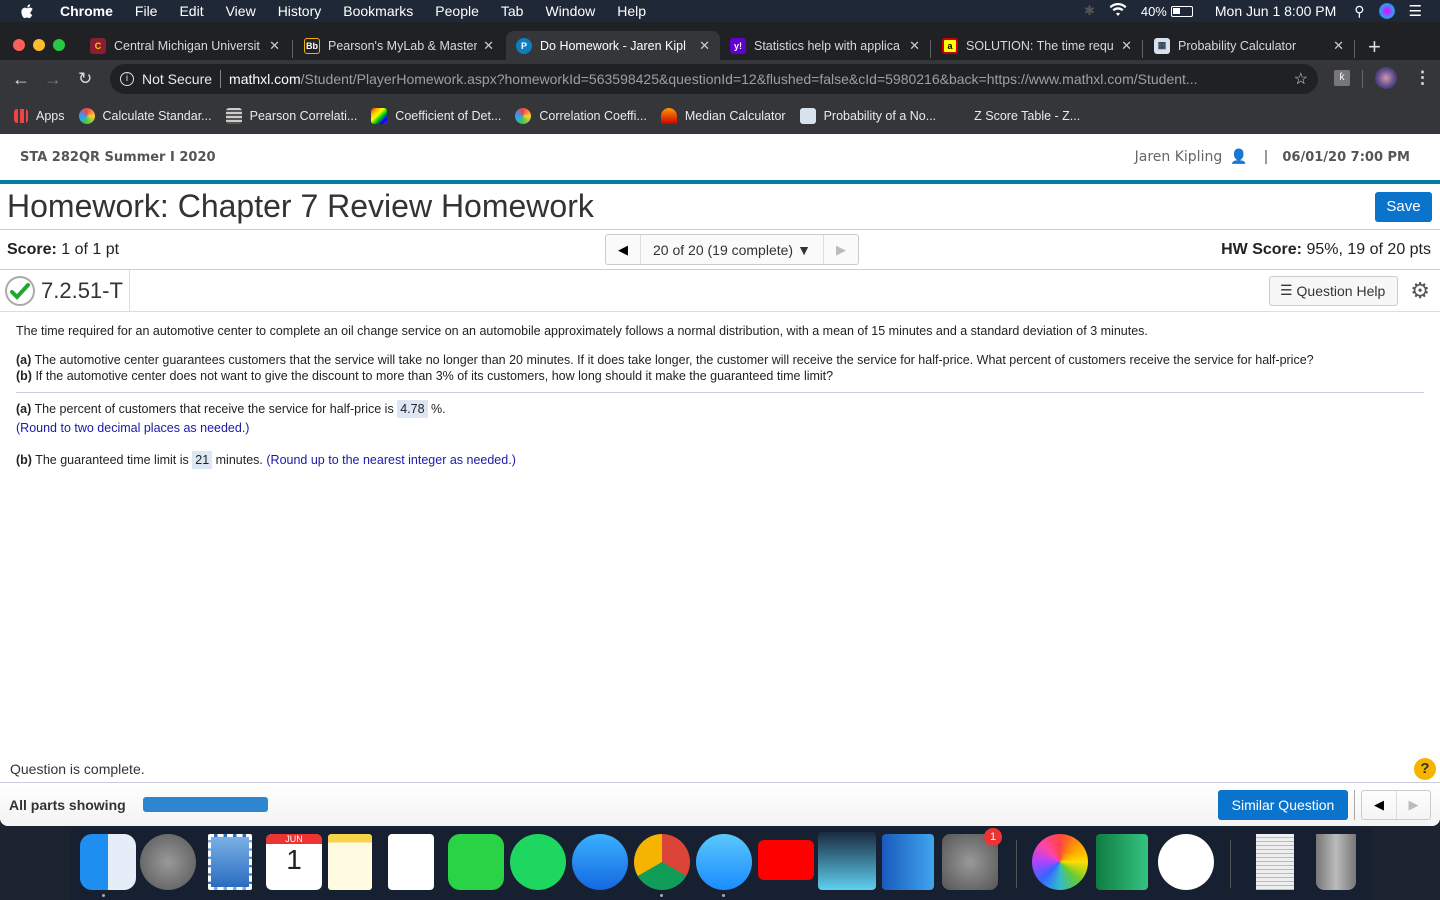  I want to click on parts-progress-bar, so click(205, 804).